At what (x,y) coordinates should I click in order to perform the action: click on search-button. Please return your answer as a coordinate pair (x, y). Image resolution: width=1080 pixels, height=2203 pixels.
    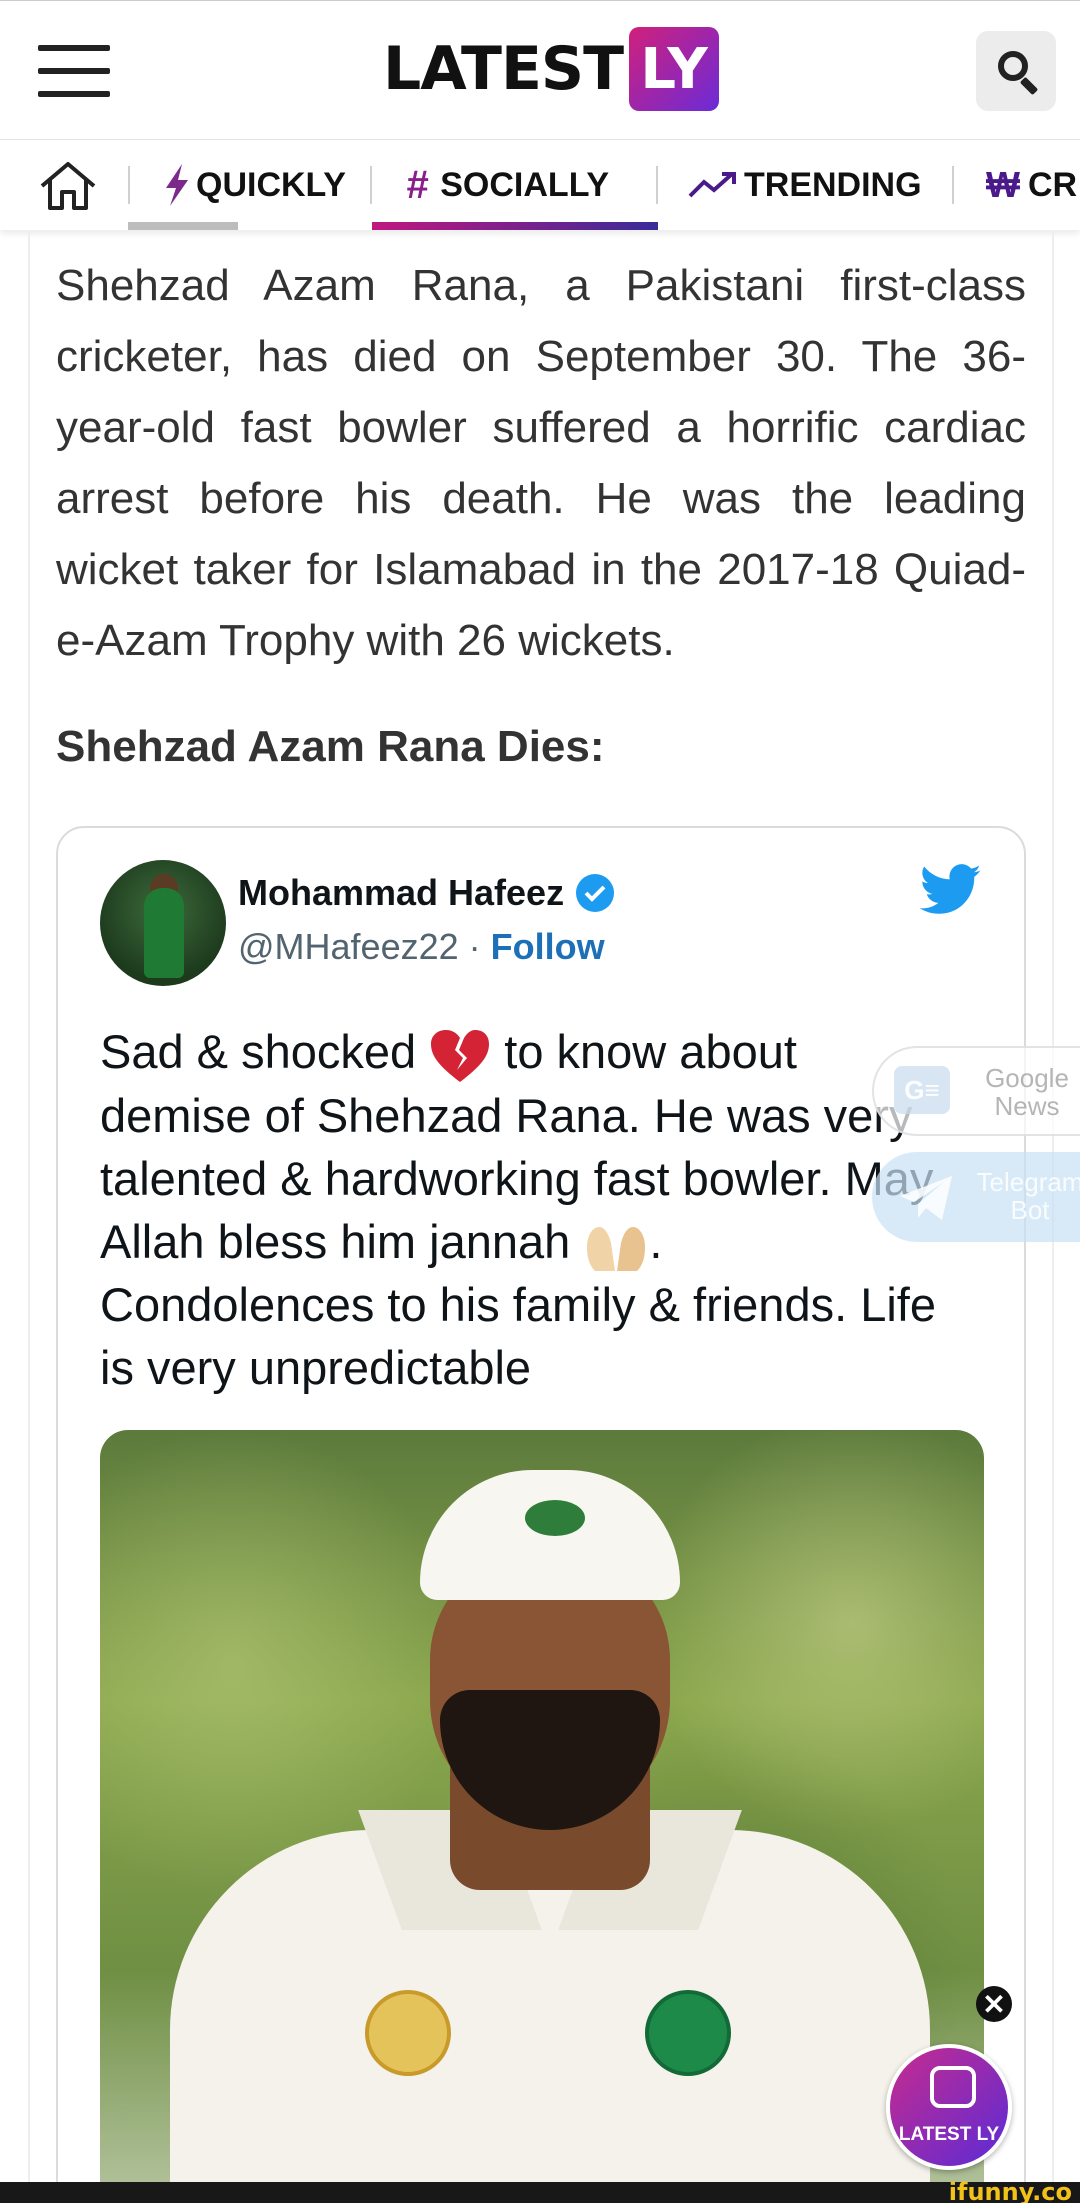
    Looking at the image, I should click on (1016, 71).